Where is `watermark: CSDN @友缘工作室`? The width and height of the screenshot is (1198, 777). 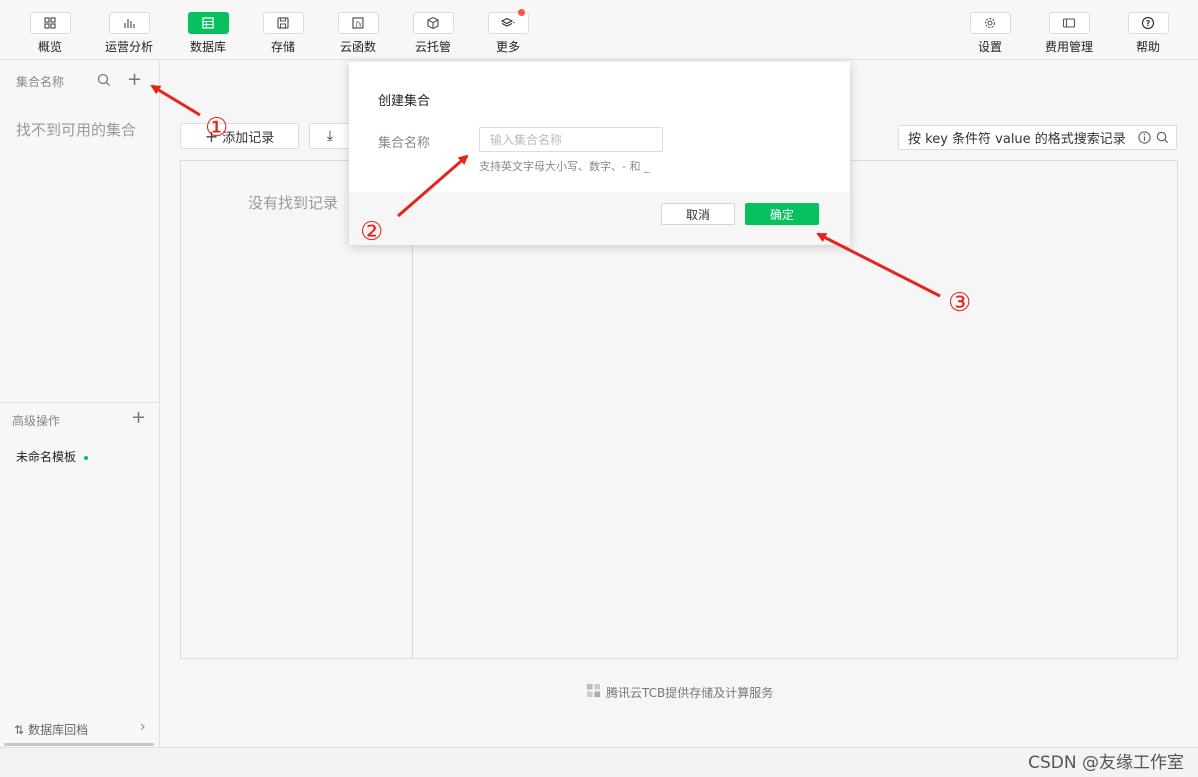
watermark: CSDN @友缘工作室 is located at coordinates (1106, 763).